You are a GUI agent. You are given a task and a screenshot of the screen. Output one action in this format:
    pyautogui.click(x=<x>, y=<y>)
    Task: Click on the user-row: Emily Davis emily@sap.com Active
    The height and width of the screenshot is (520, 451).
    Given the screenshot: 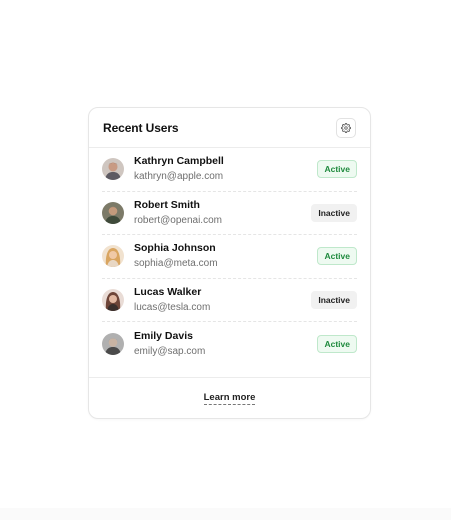 What is the action you would take?
    pyautogui.click(x=229, y=344)
    